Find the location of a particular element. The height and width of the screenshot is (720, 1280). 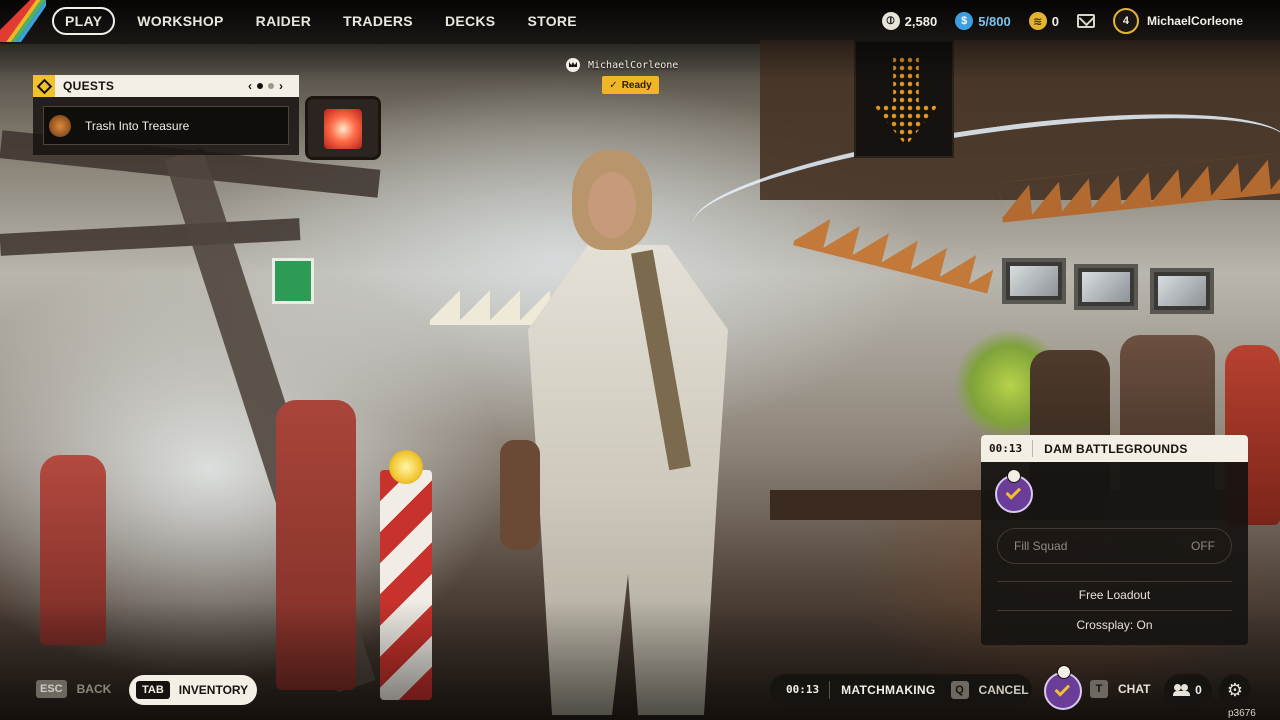

nav-store: STORE is located at coordinates (551, 21).